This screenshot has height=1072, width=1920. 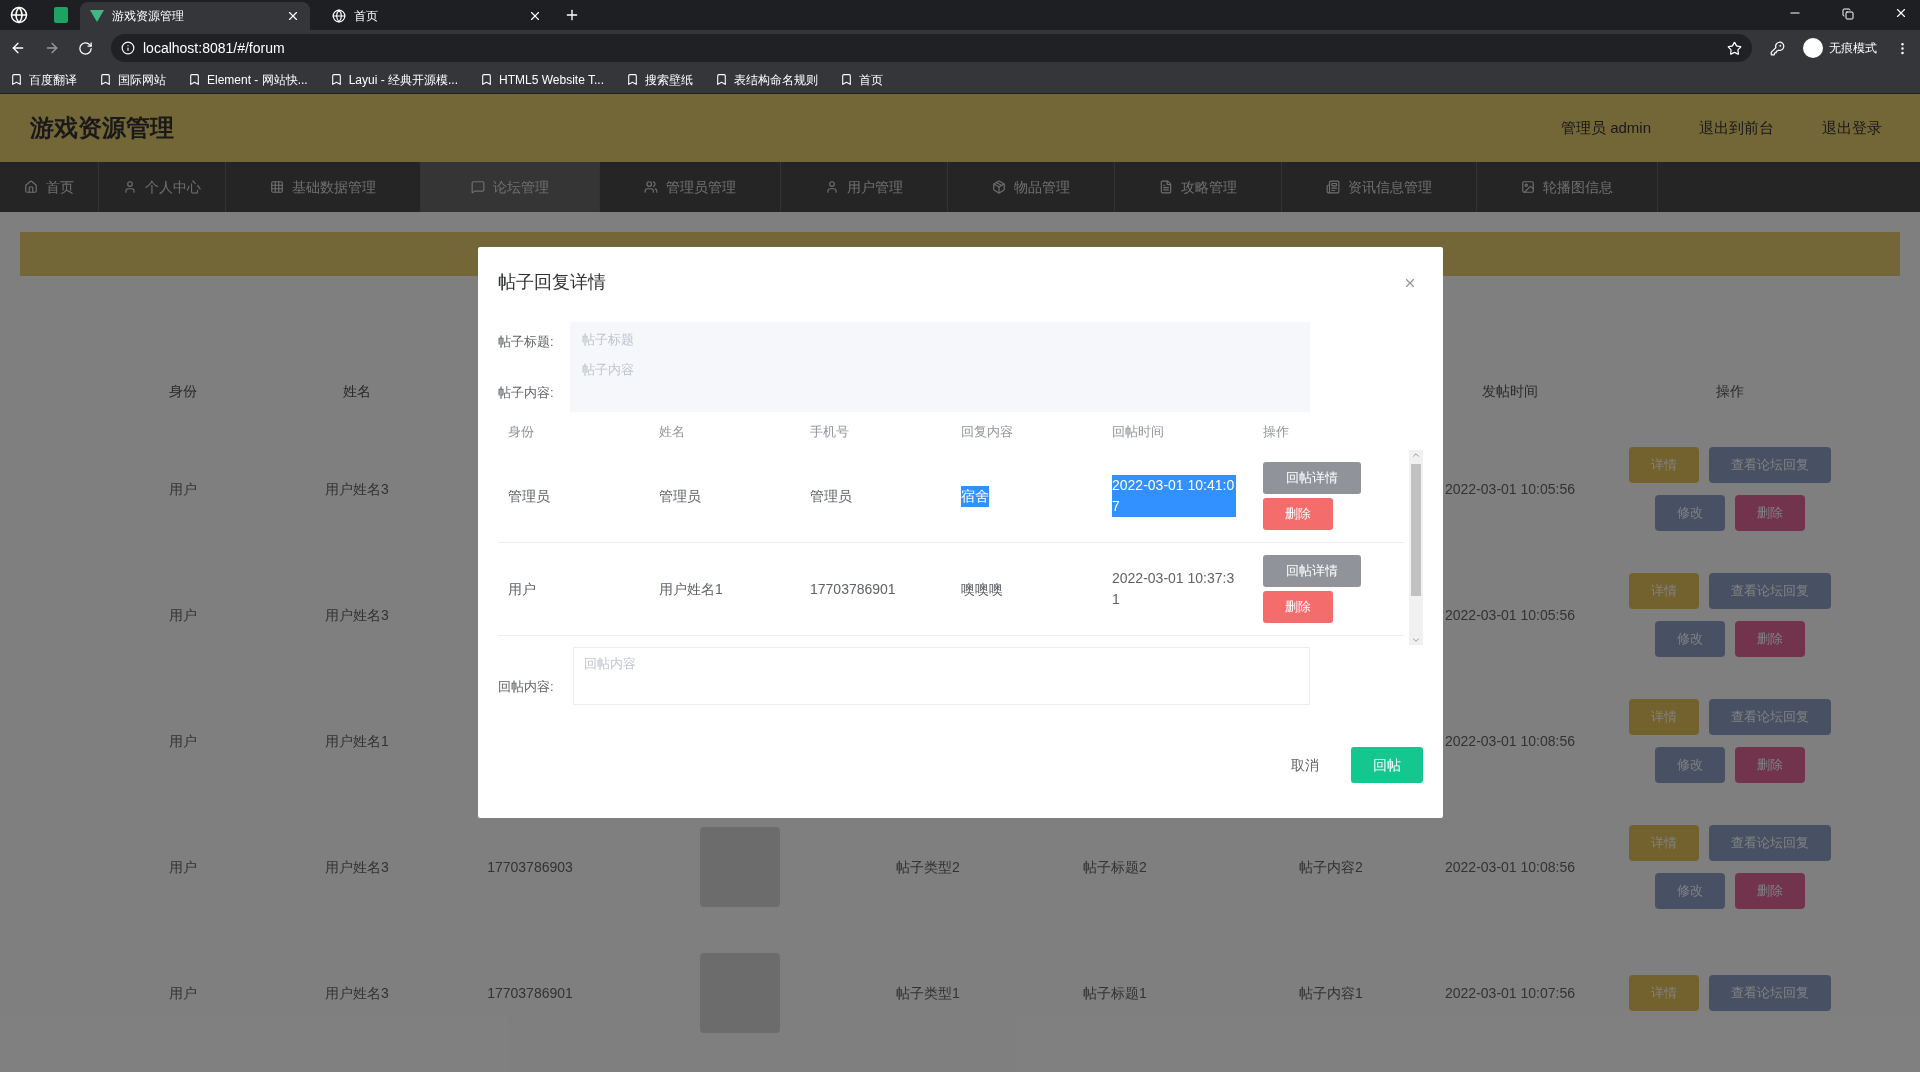 I want to click on table-cell-text: 帖子类型1, so click(x=928, y=993).